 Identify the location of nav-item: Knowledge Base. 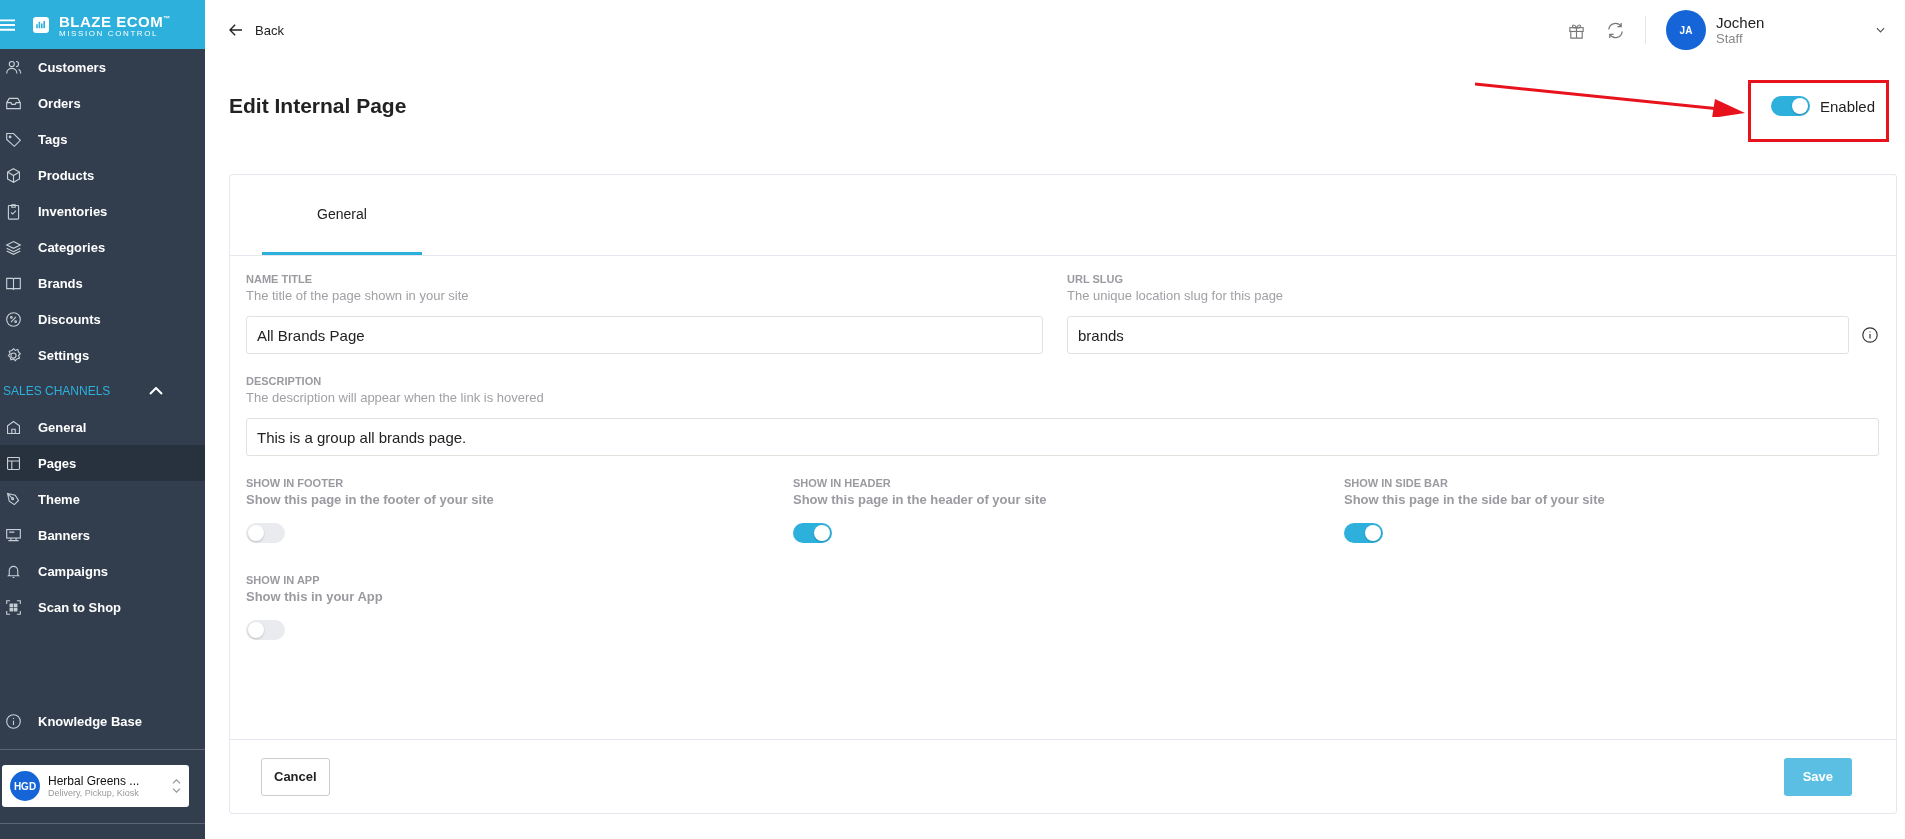
(102, 721).